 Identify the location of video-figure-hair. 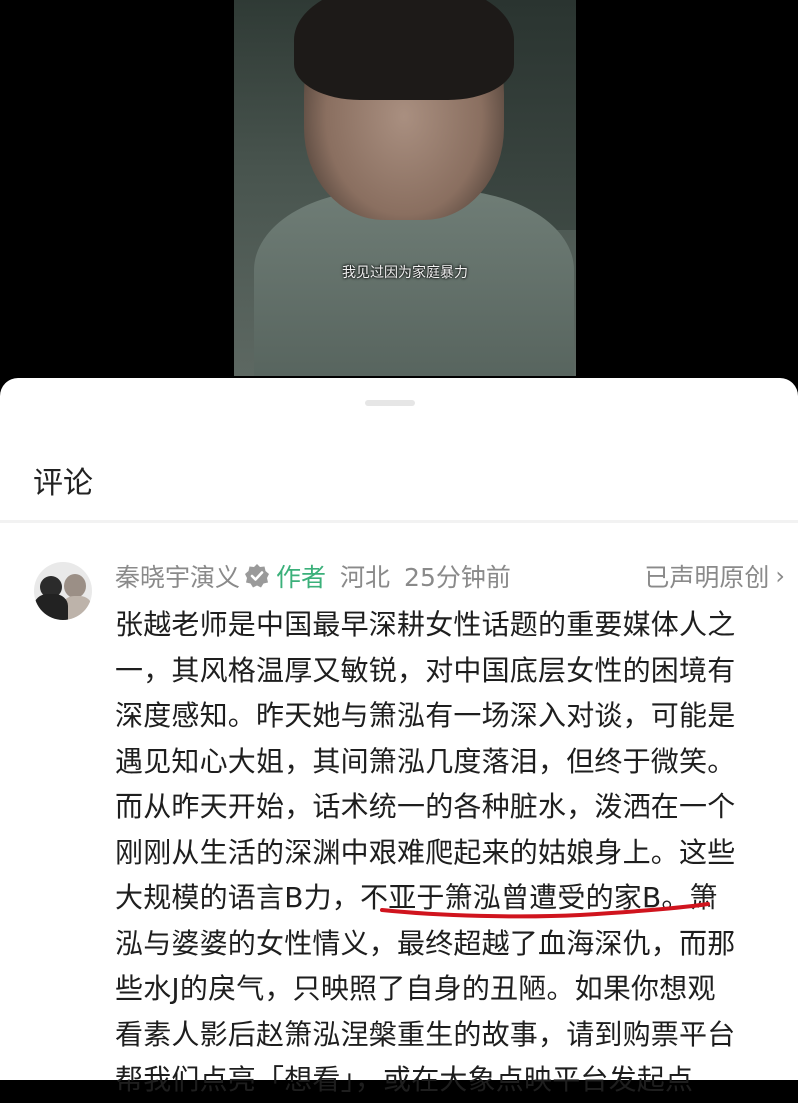
(404, 50).